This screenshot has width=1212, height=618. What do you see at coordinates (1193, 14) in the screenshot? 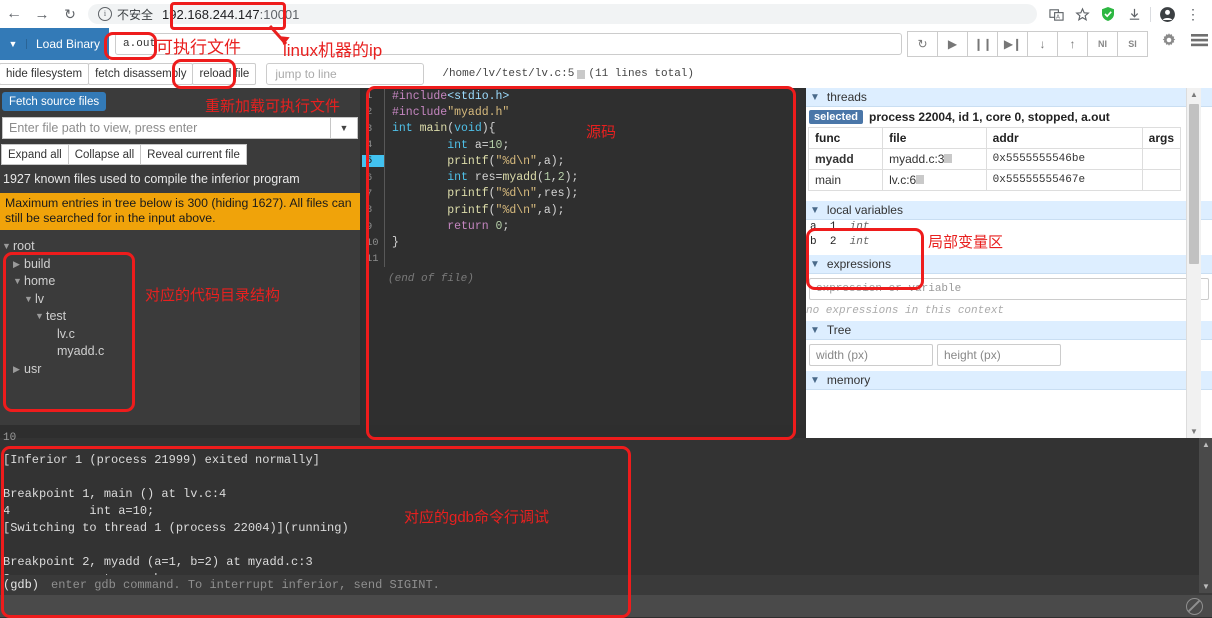
I see `kebab-menu-icon: ⋮` at bounding box center [1193, 14].